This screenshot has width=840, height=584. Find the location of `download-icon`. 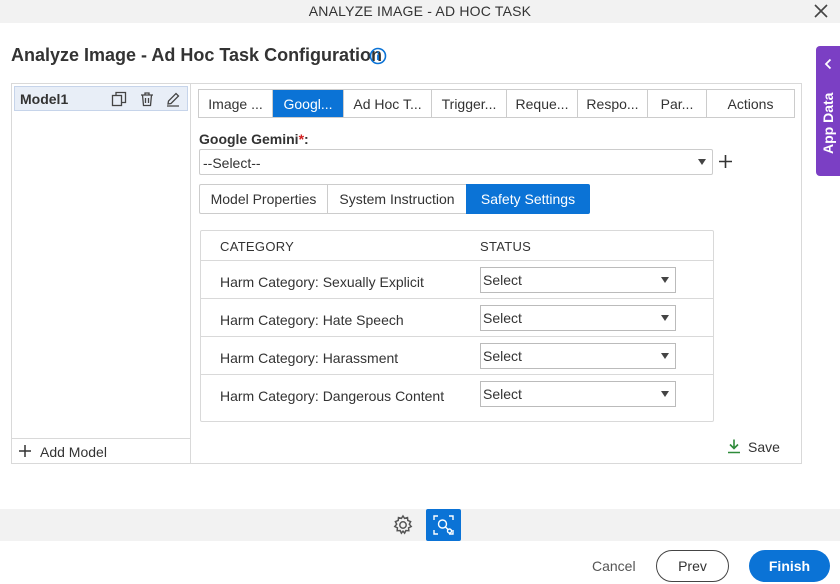

download-icon is located at coordinates (734, 446).